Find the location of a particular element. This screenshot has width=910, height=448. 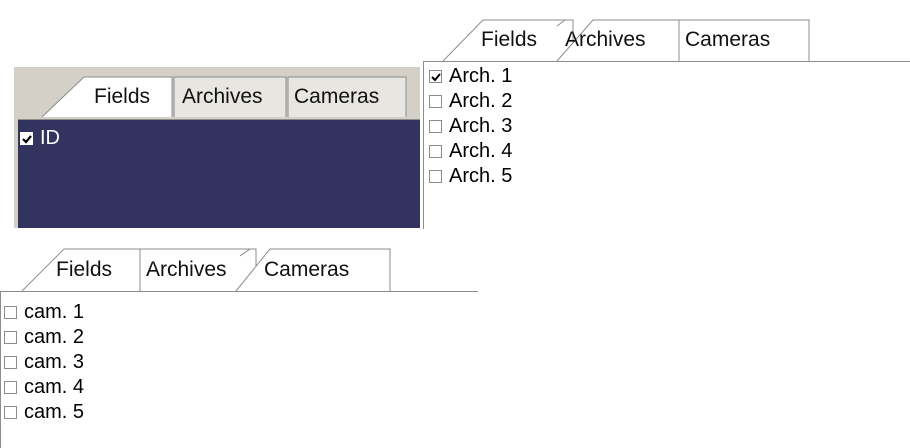

item-label: cam. 4 is located at coordinates (54, 387).